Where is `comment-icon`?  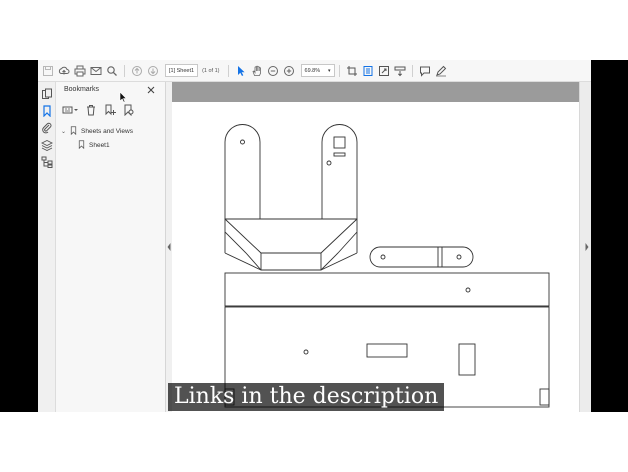 comment-icon is located at coordinates (425, 71).